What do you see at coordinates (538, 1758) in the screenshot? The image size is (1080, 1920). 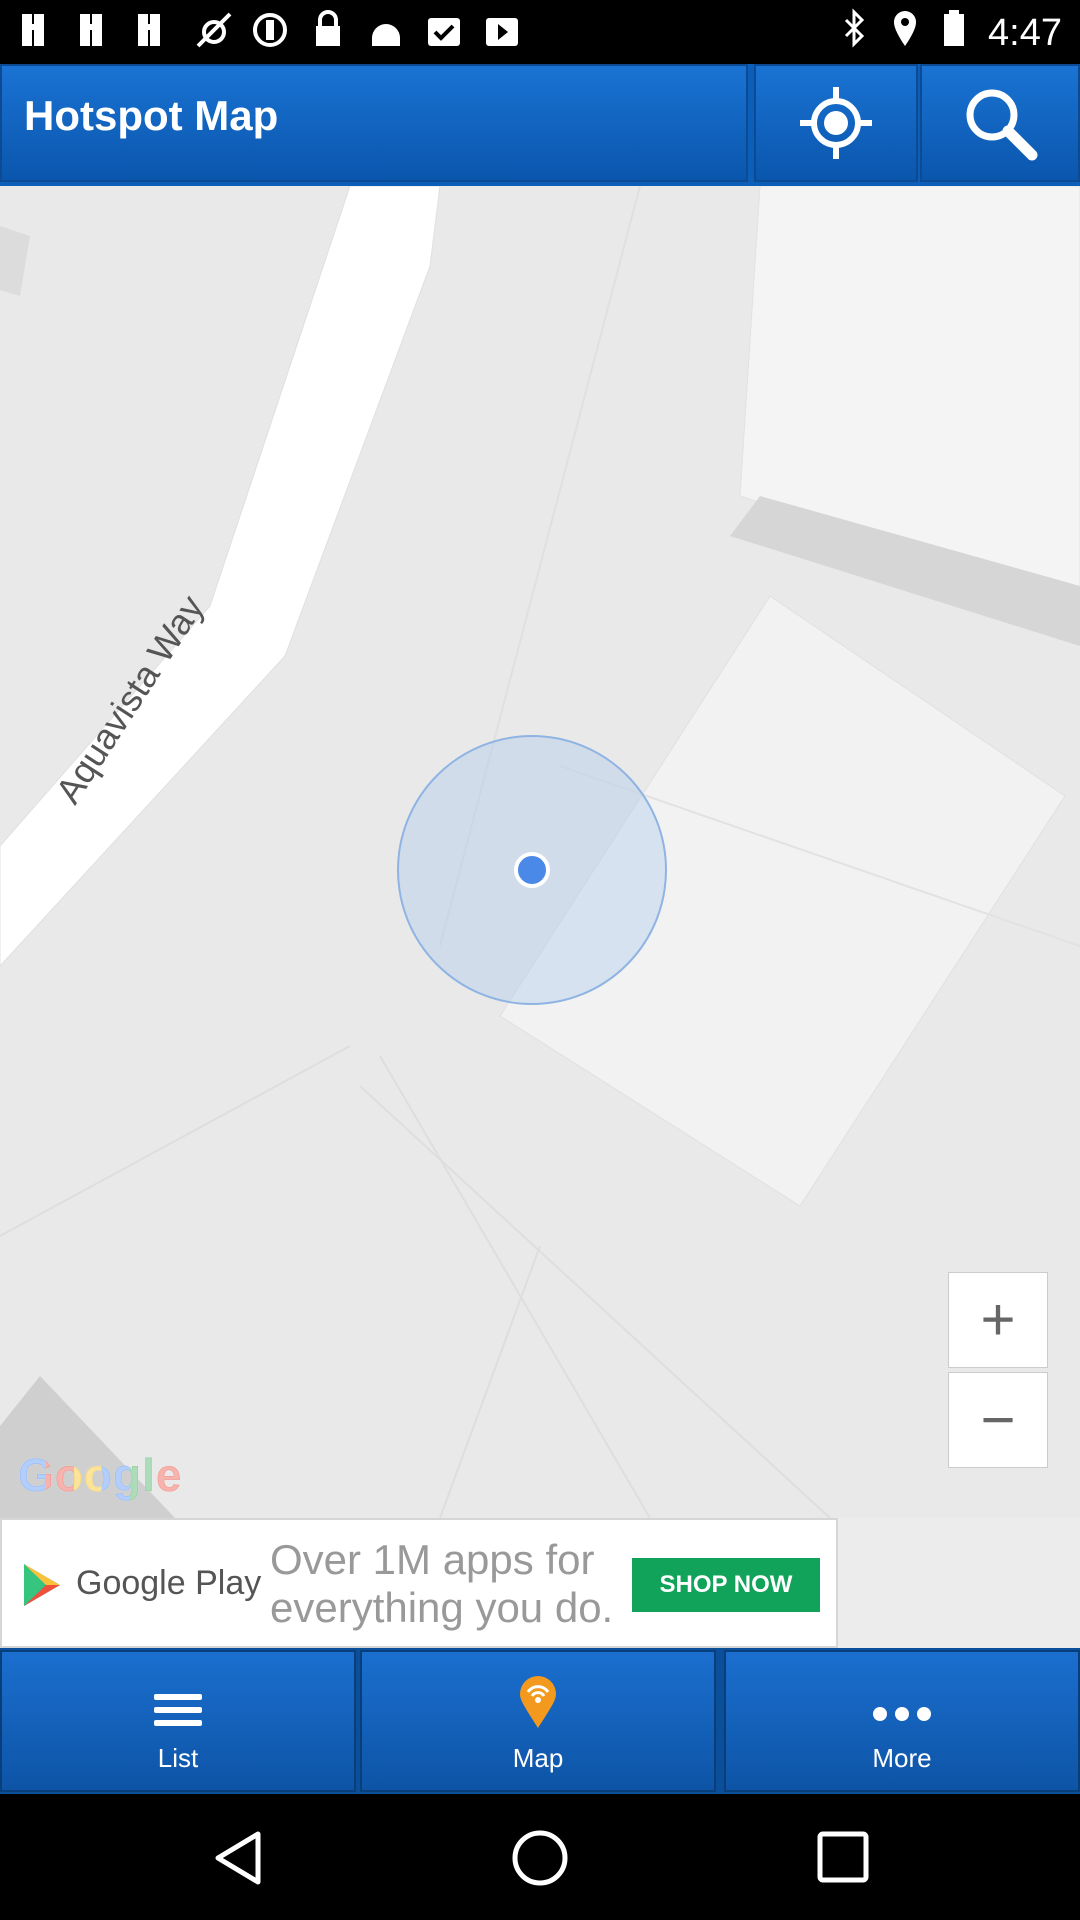 I see `tab-label: Map` at bounding box center [538, 1758].